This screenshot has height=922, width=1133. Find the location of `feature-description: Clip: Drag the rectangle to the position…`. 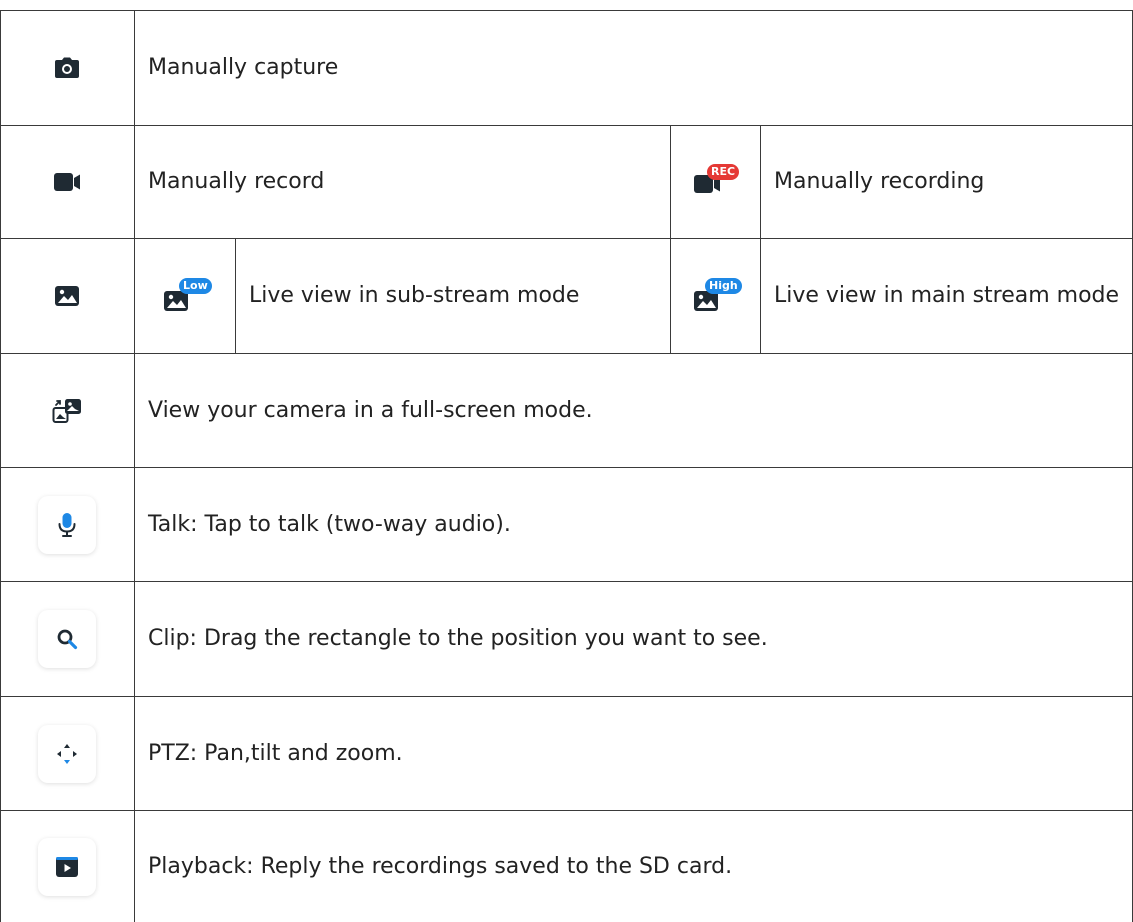

feature-description: Clip: Drag the rectangle to the position… is located at coordinates (458, 638).